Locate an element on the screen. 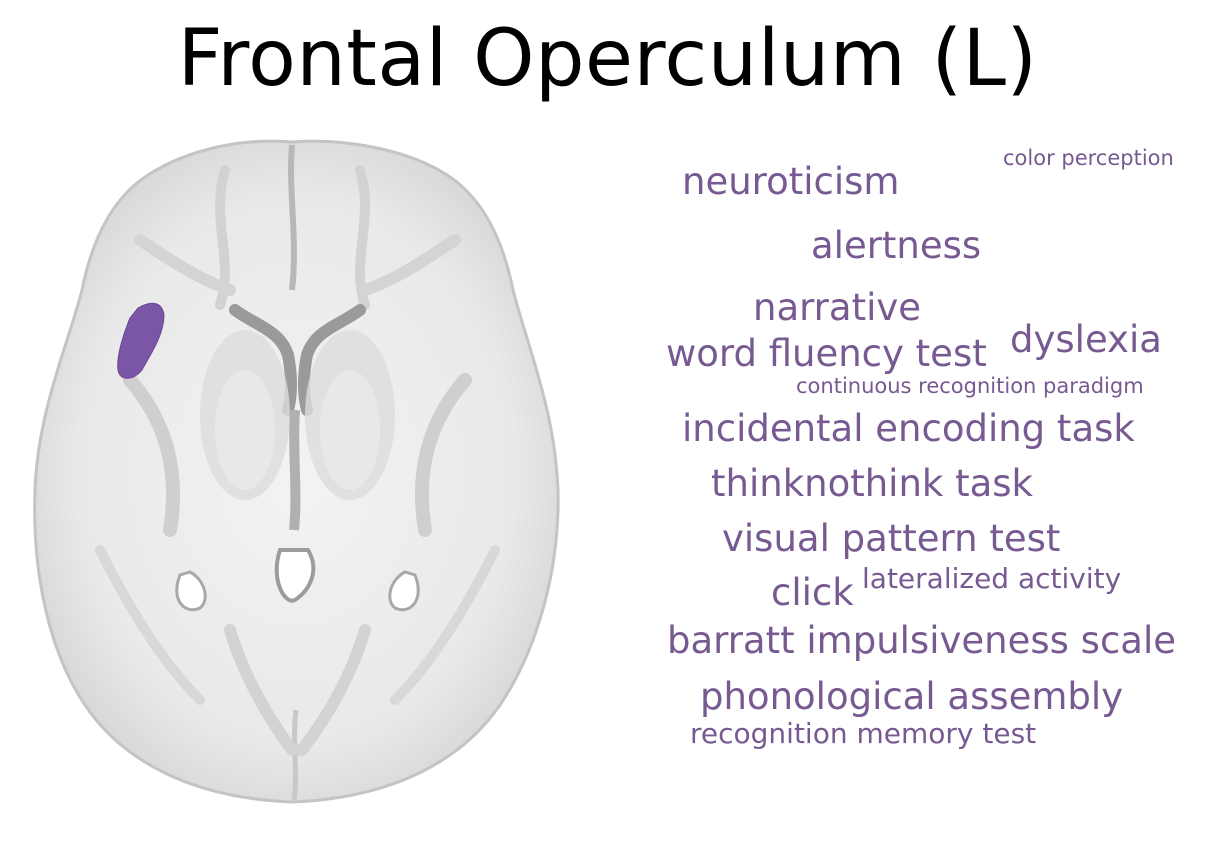 This screenshot has width=1215, height=850. term-barratt-impulsiveness-scale: barratt impulsiveness scale is located at coordinates (922, 640).